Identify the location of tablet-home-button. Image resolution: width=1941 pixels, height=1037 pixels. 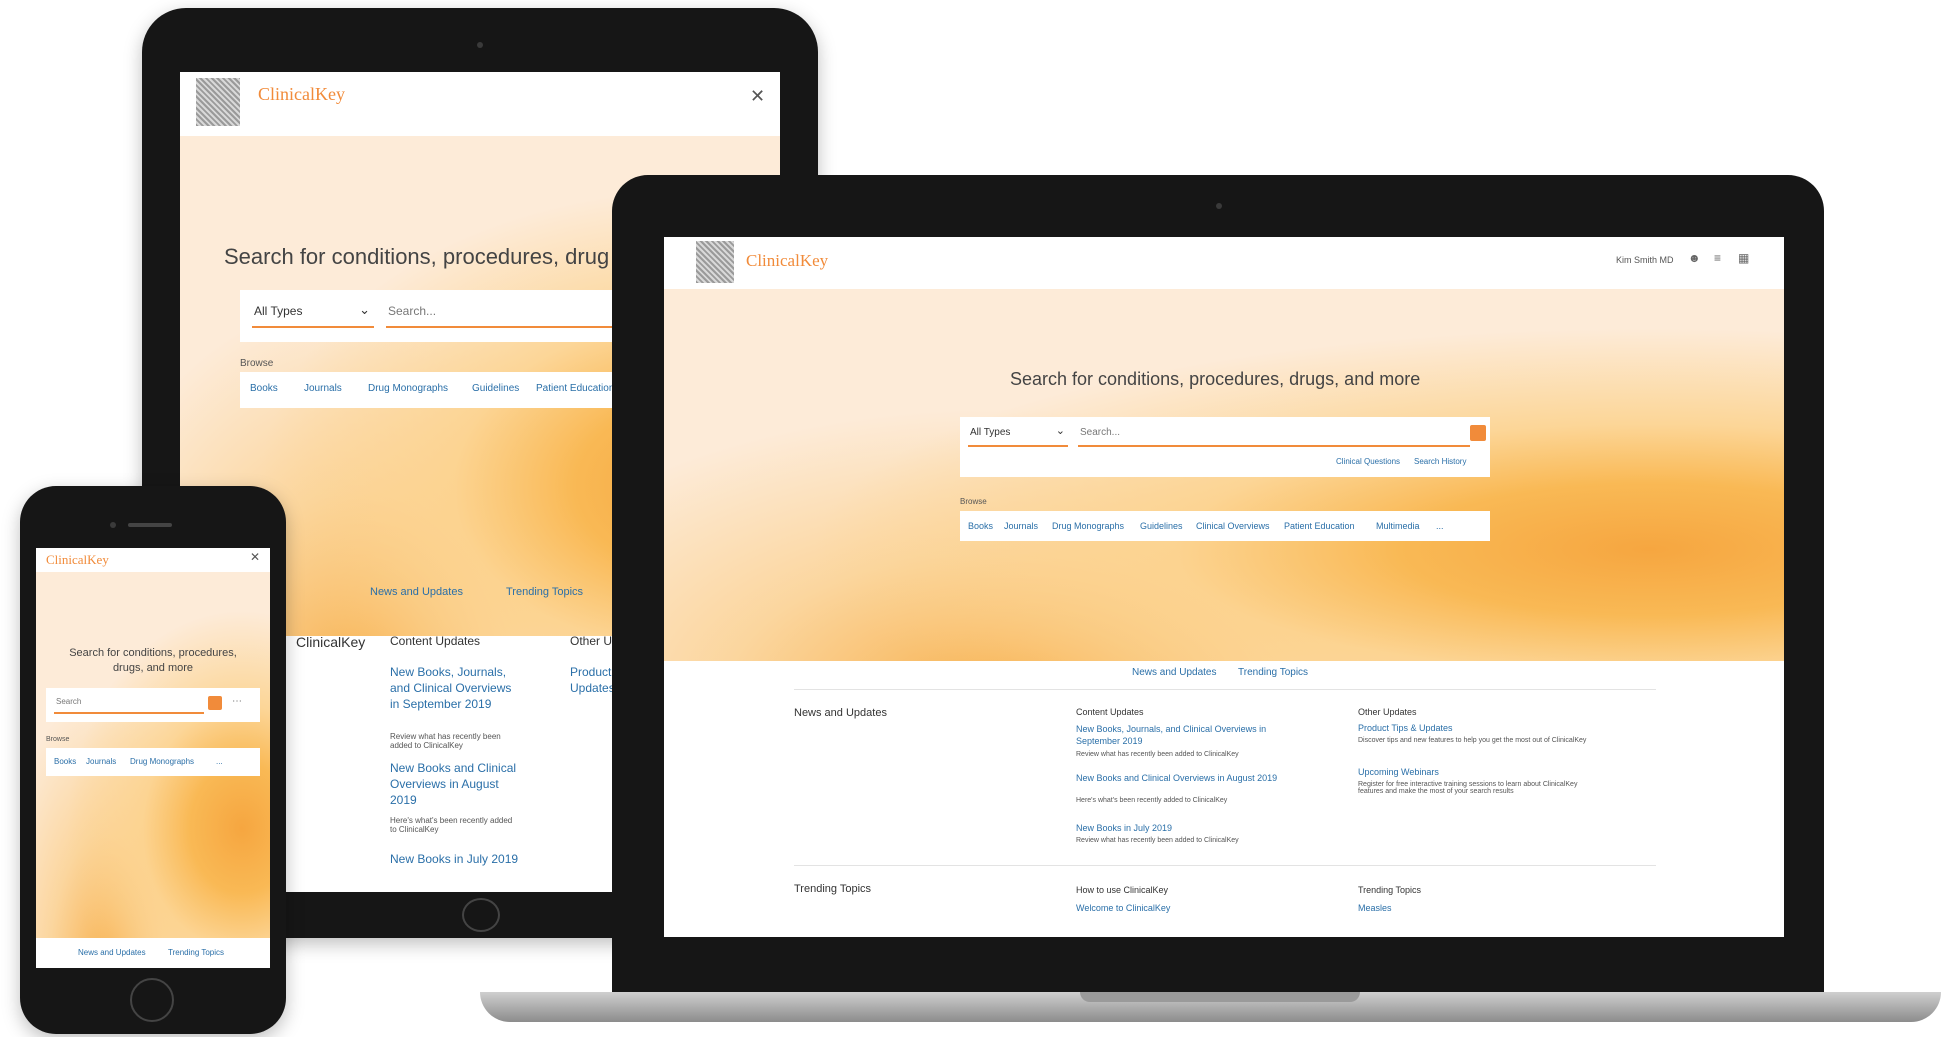
(481, 915).